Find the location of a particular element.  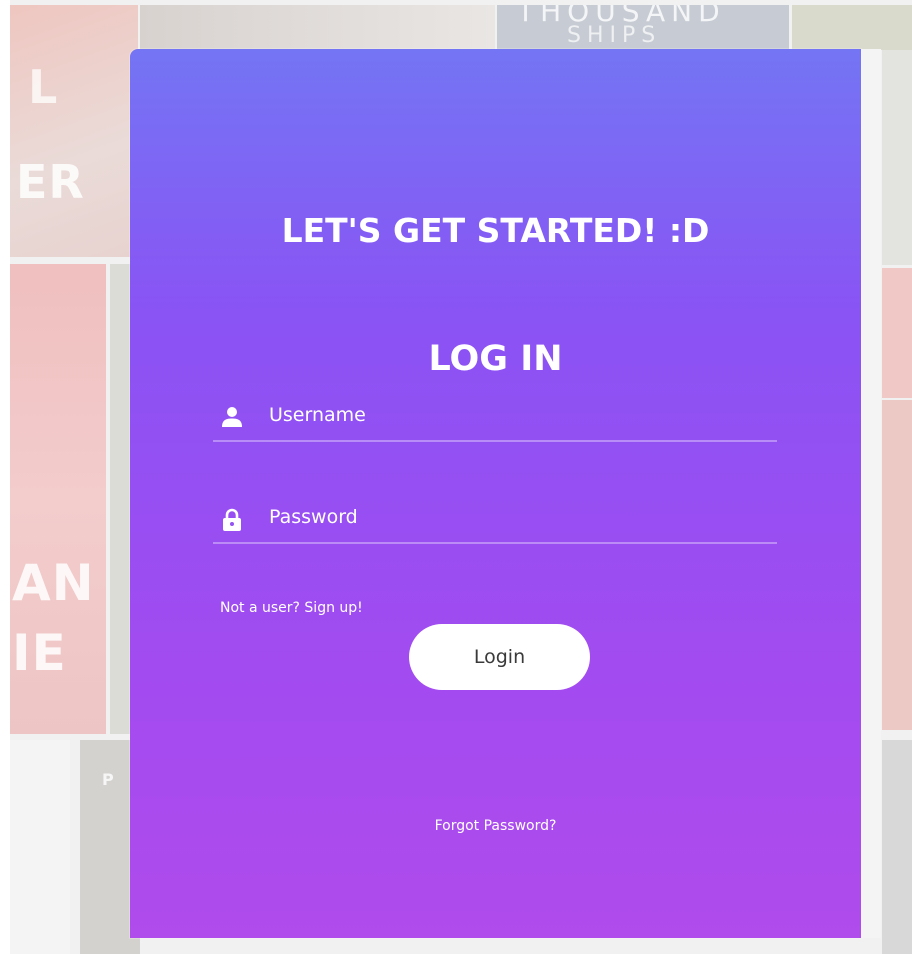

book-cover: AN IE is located at coordinates (58, 499).